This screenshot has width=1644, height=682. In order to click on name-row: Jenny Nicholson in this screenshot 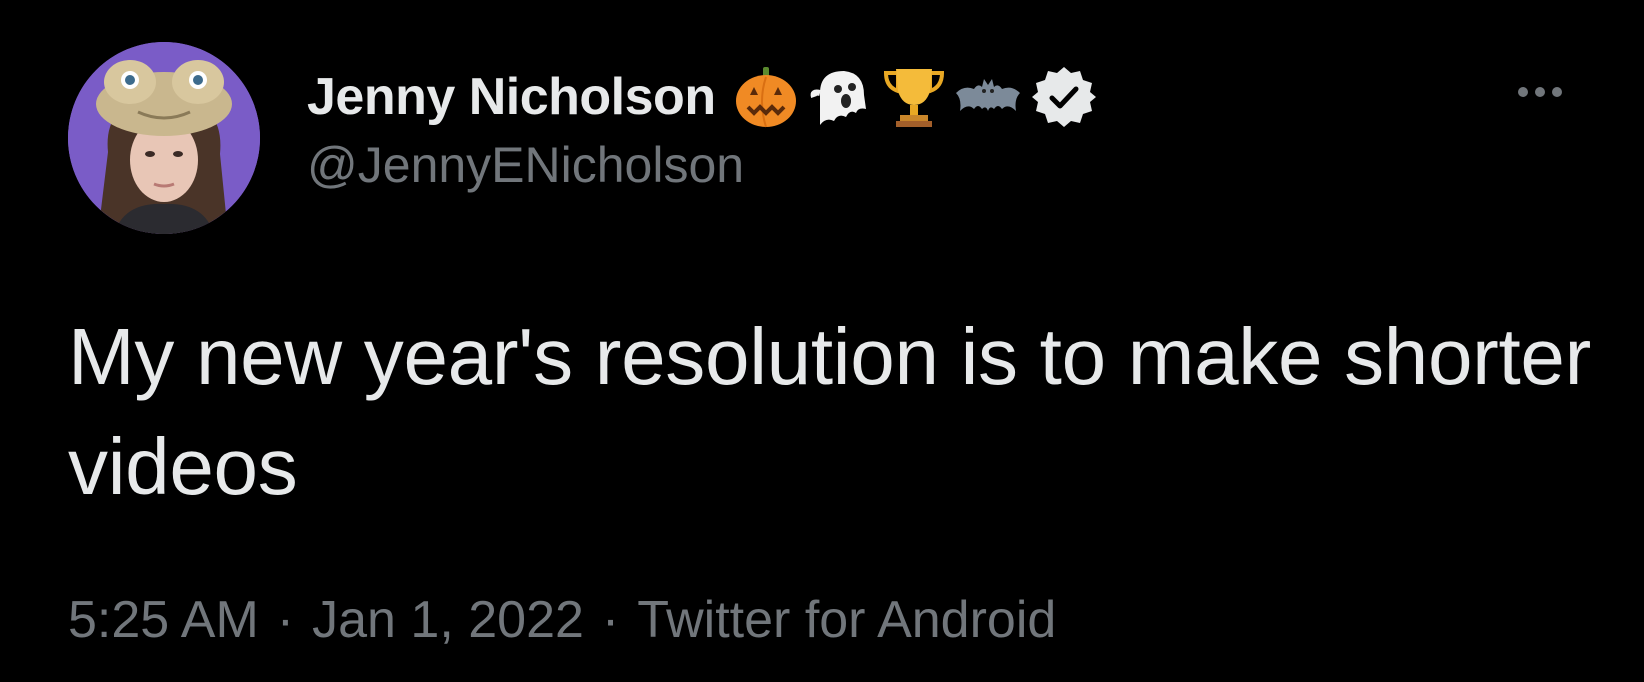, I will do `click(702, 97)`.